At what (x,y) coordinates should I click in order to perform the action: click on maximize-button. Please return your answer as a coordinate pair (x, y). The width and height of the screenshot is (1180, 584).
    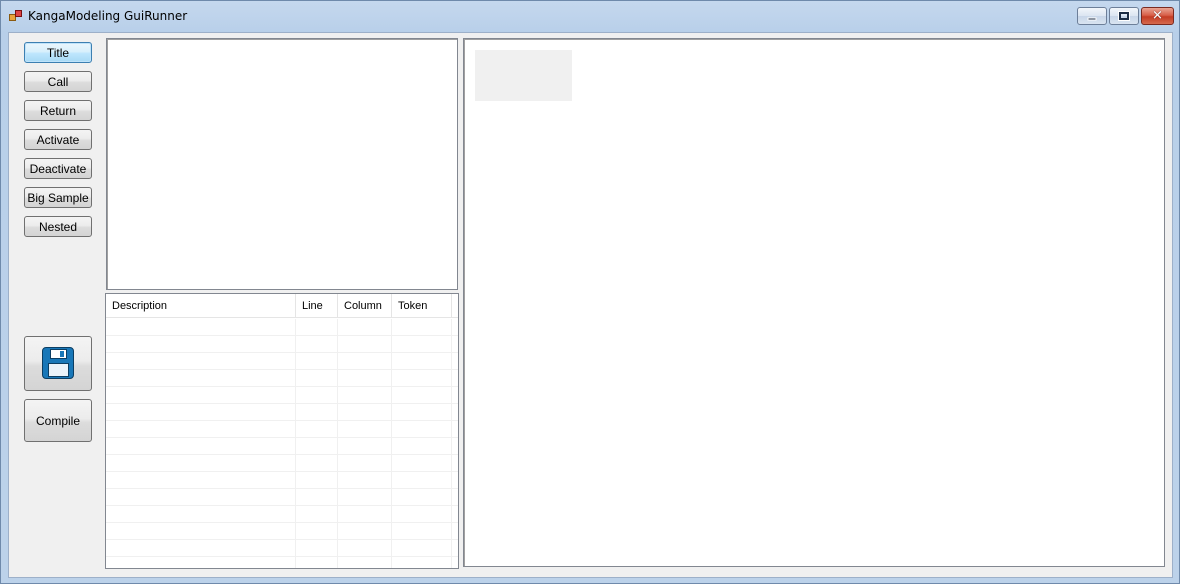
    Looking at the image, I should click on (1124, 16).